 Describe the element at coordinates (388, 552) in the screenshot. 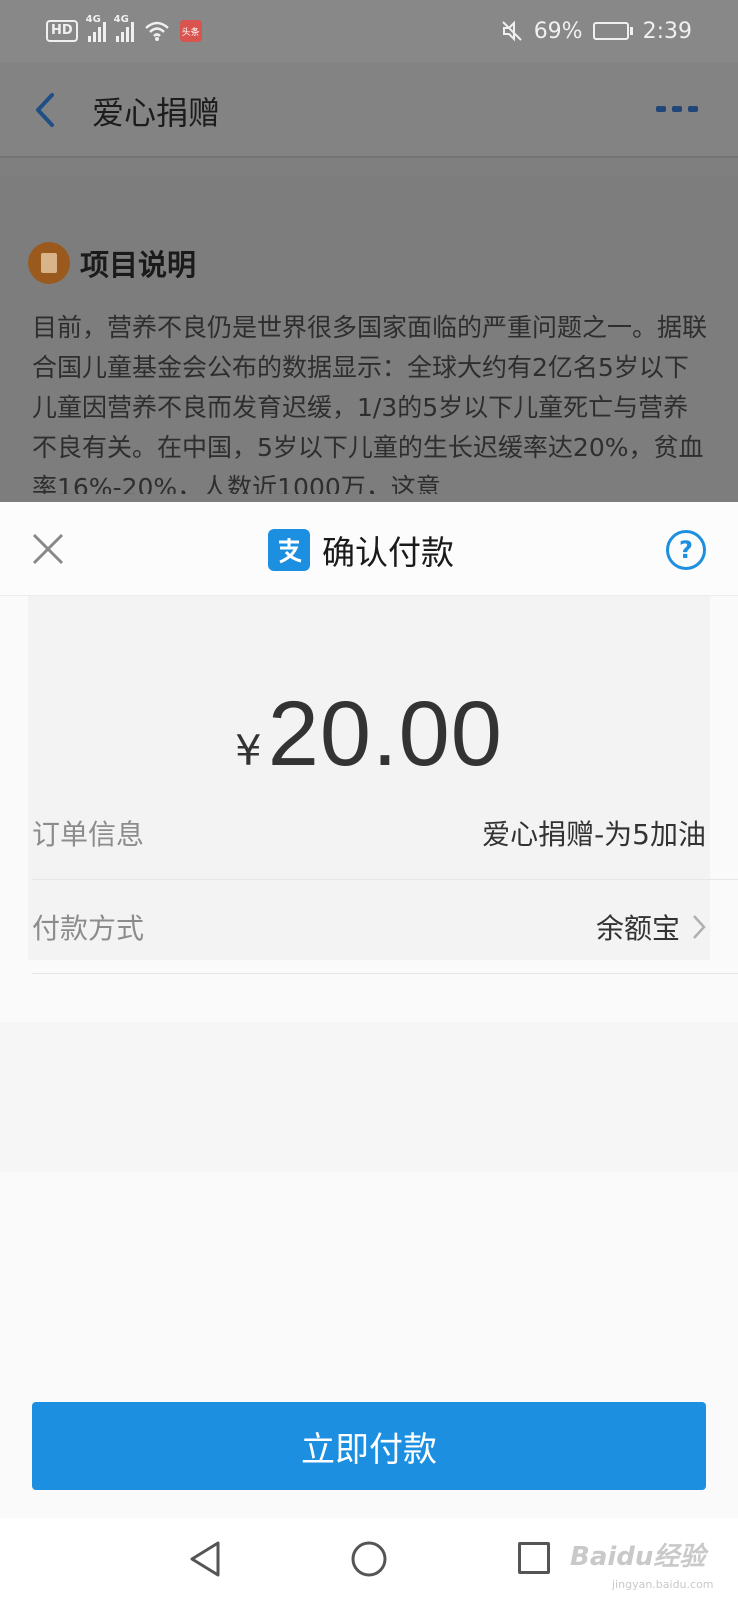

I see `sheet-title: 确认付款` at that location.